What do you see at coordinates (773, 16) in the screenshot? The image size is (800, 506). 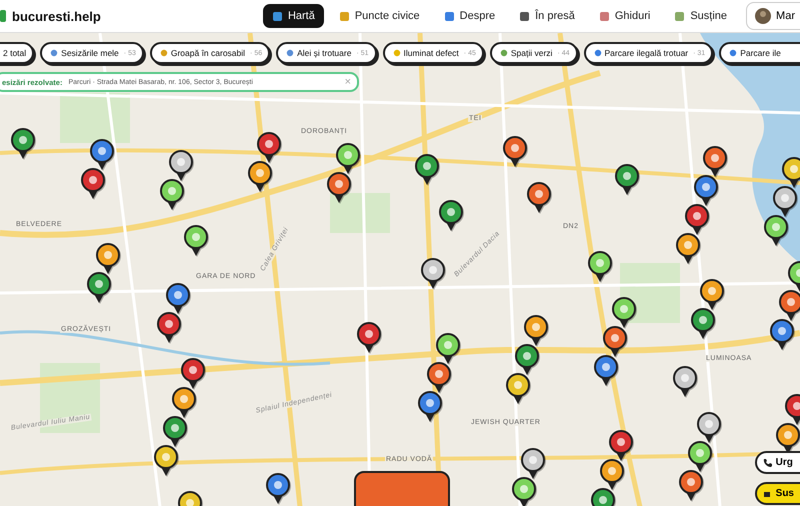 I see `user-menu-button: Mar` at bounding box center [773, 16].